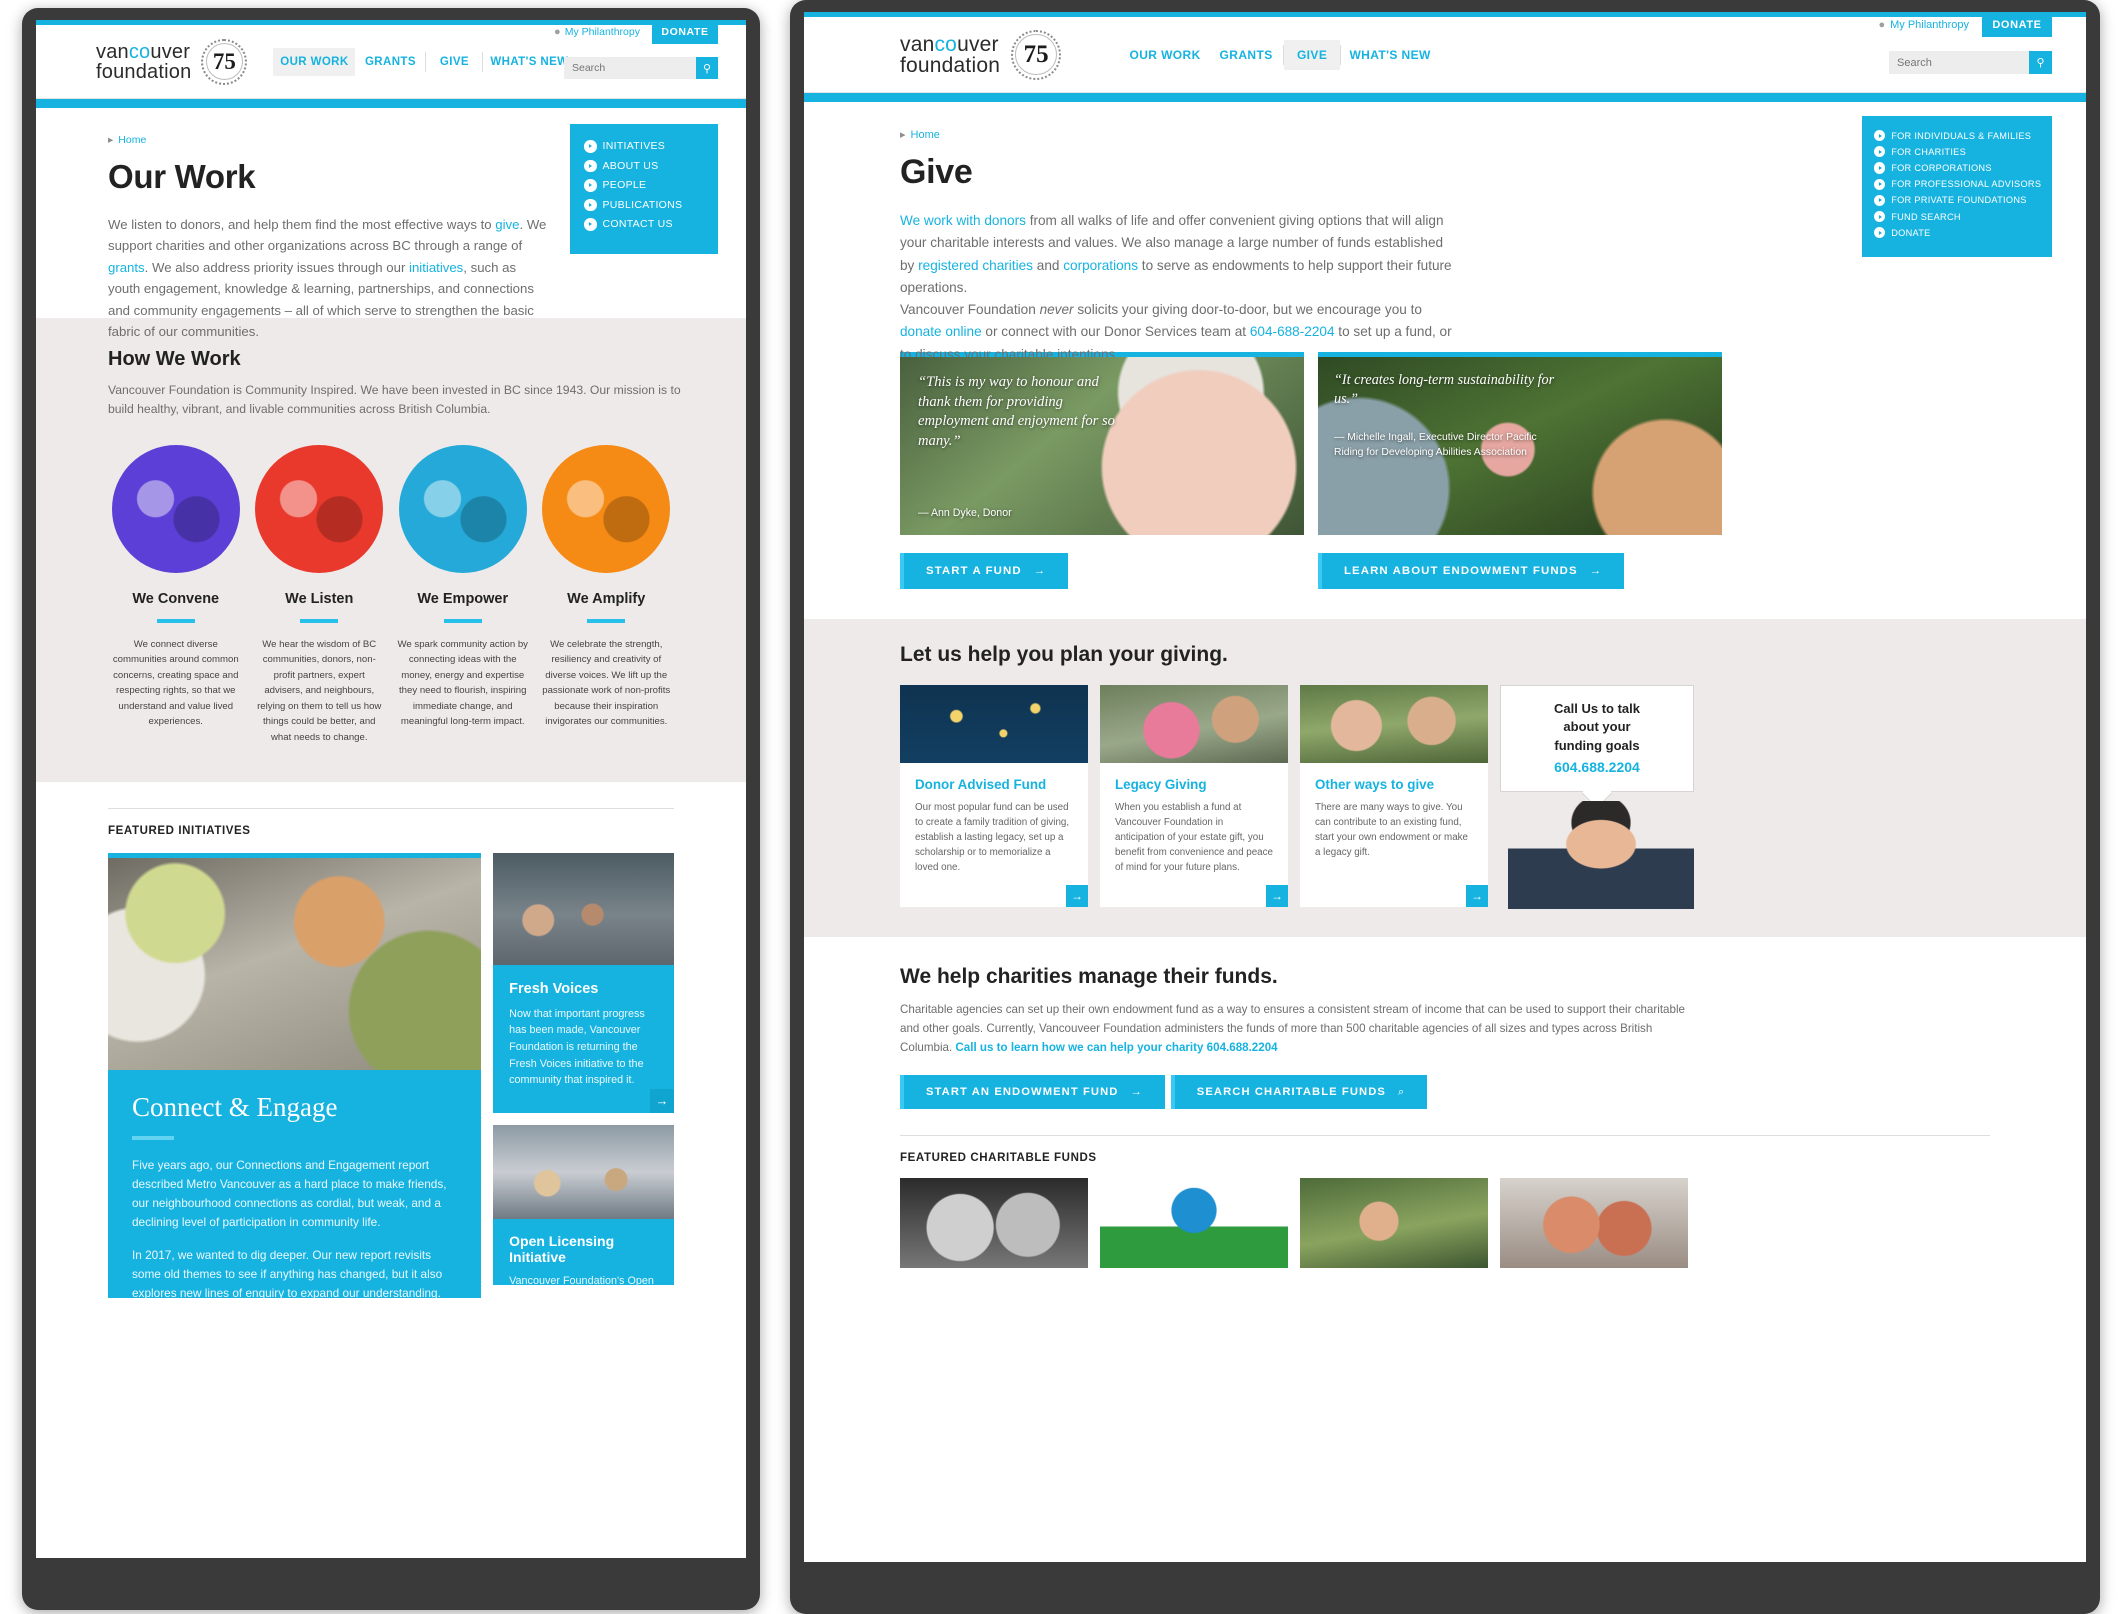  What do you see at coordinates (581, 1279) in the screenshot?
I see `initiative-body-text: Vancouver Foundation's Open Licensing` at bounding box center [581, 1279].